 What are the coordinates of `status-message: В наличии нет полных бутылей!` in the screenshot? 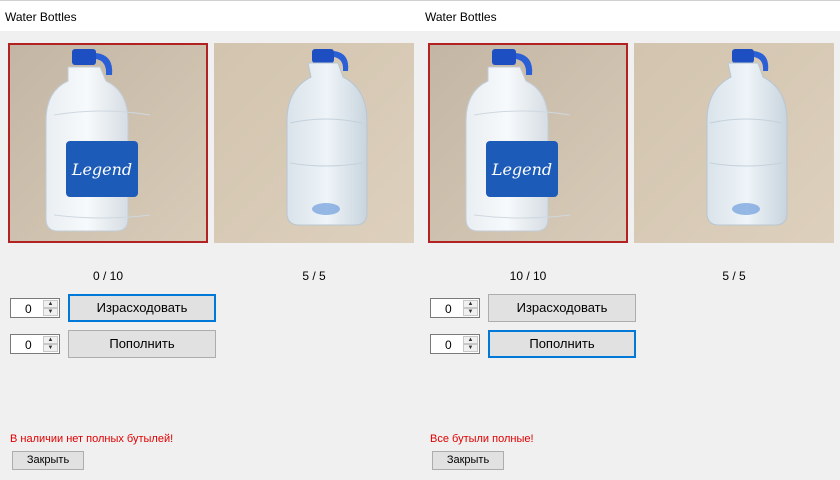 It's located at (92, 439).